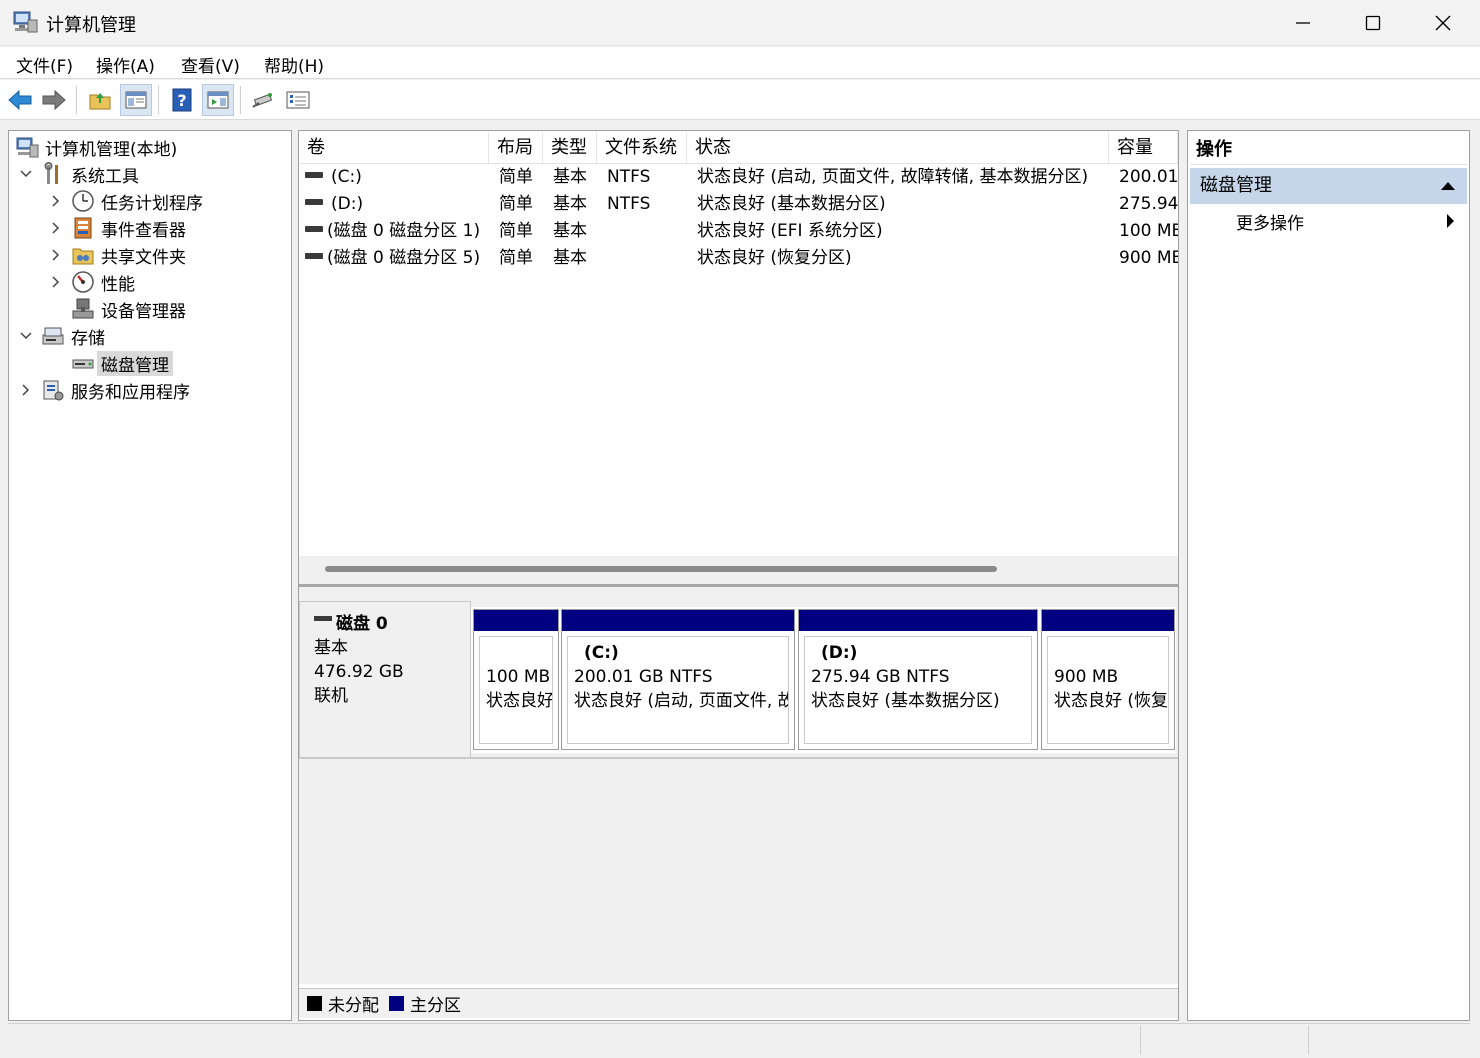  Describe the element at coordinates (62, 336) in the screenshot. I see `tree-item-storage: 存储` at that location.